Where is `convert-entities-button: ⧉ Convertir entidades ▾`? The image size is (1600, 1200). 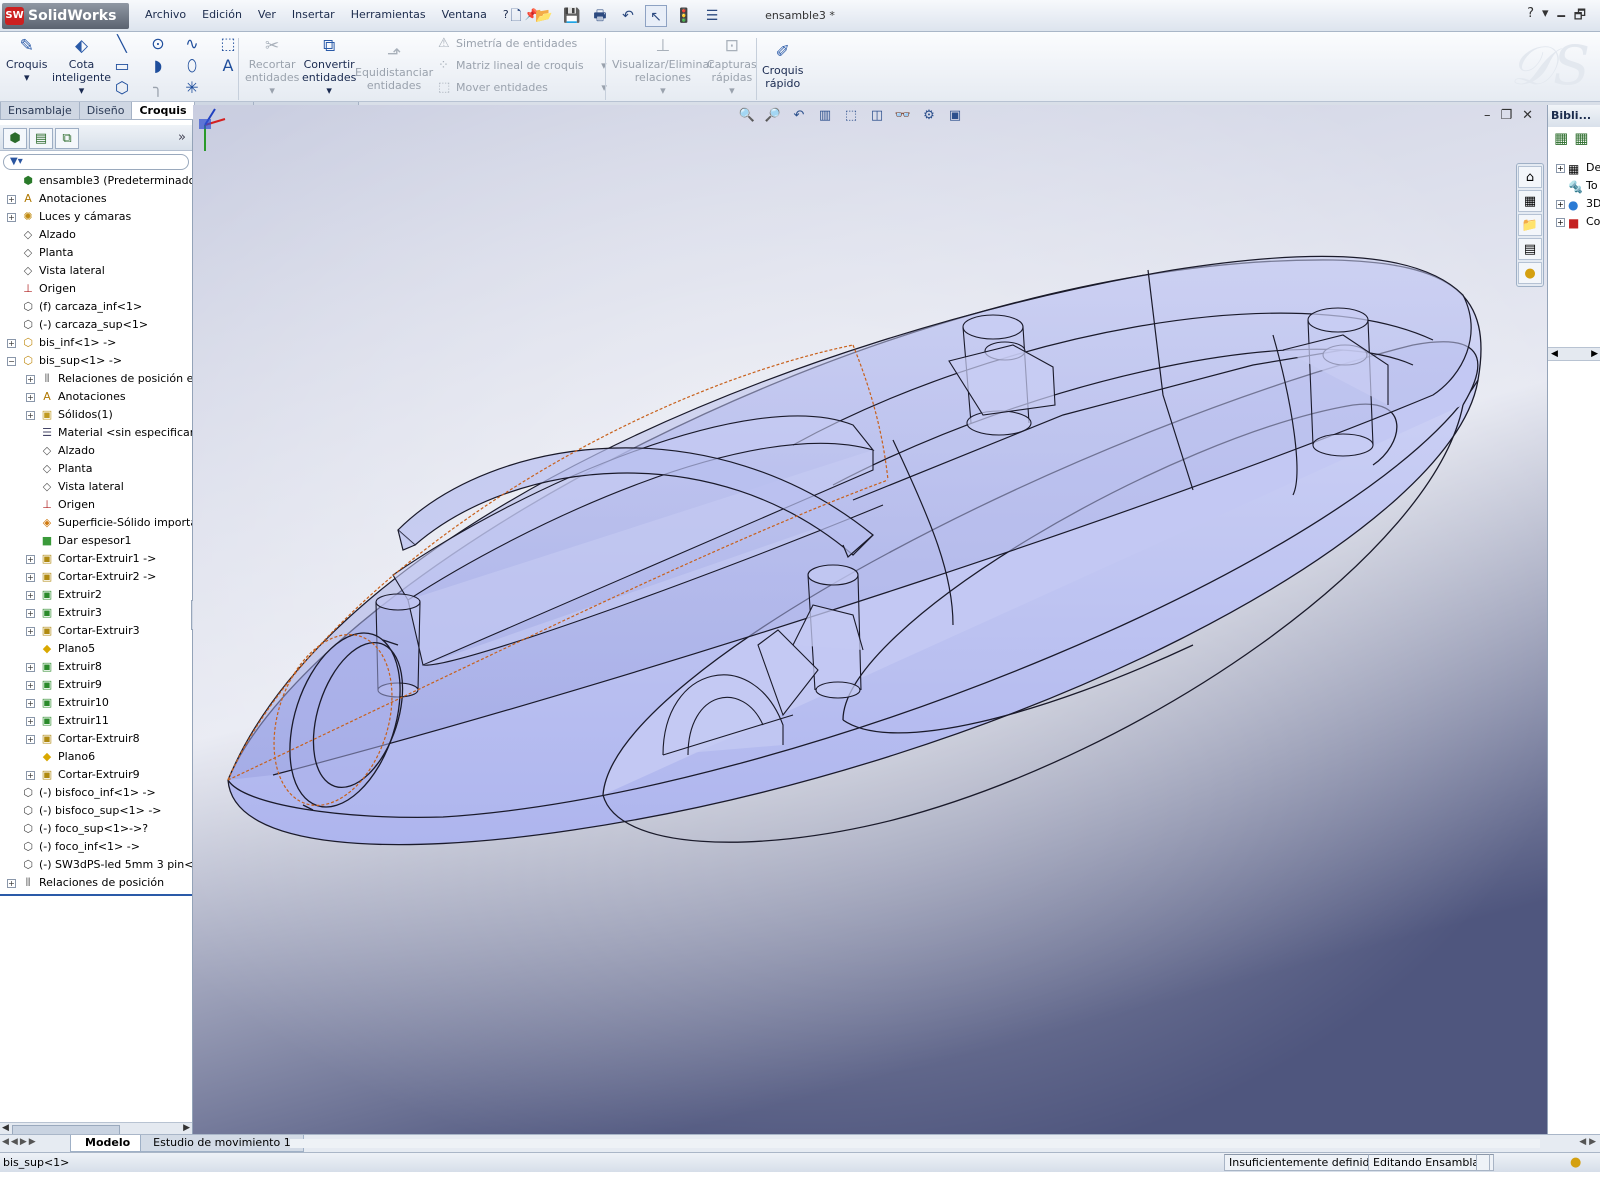 convert-entities-button: ⧉ Convertir entidades ▾ is located at coordinates (329, 66).